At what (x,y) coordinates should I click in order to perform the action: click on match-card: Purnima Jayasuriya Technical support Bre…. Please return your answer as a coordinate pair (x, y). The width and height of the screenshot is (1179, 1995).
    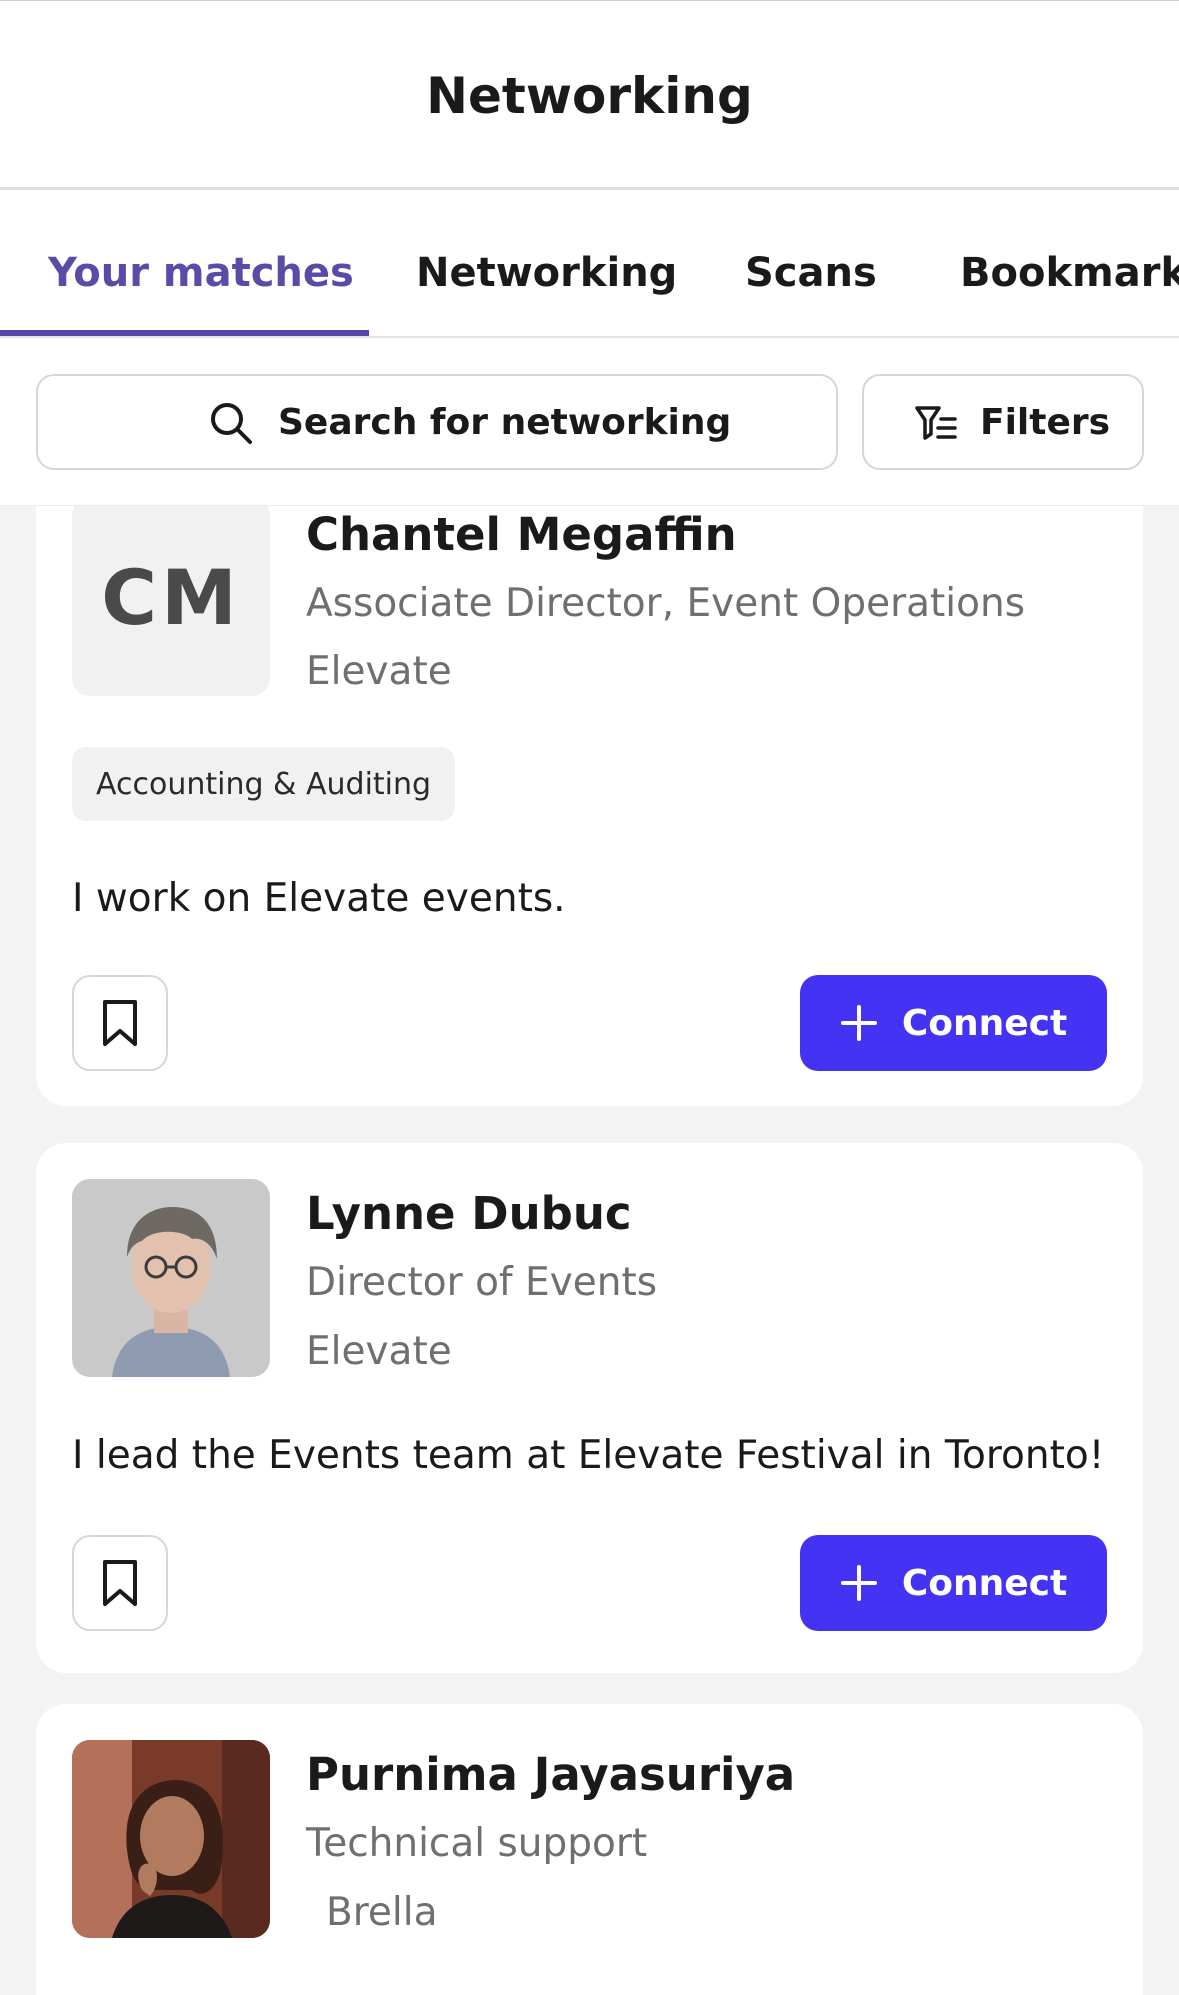
    Looking at the image, I should click on (589, 1849).